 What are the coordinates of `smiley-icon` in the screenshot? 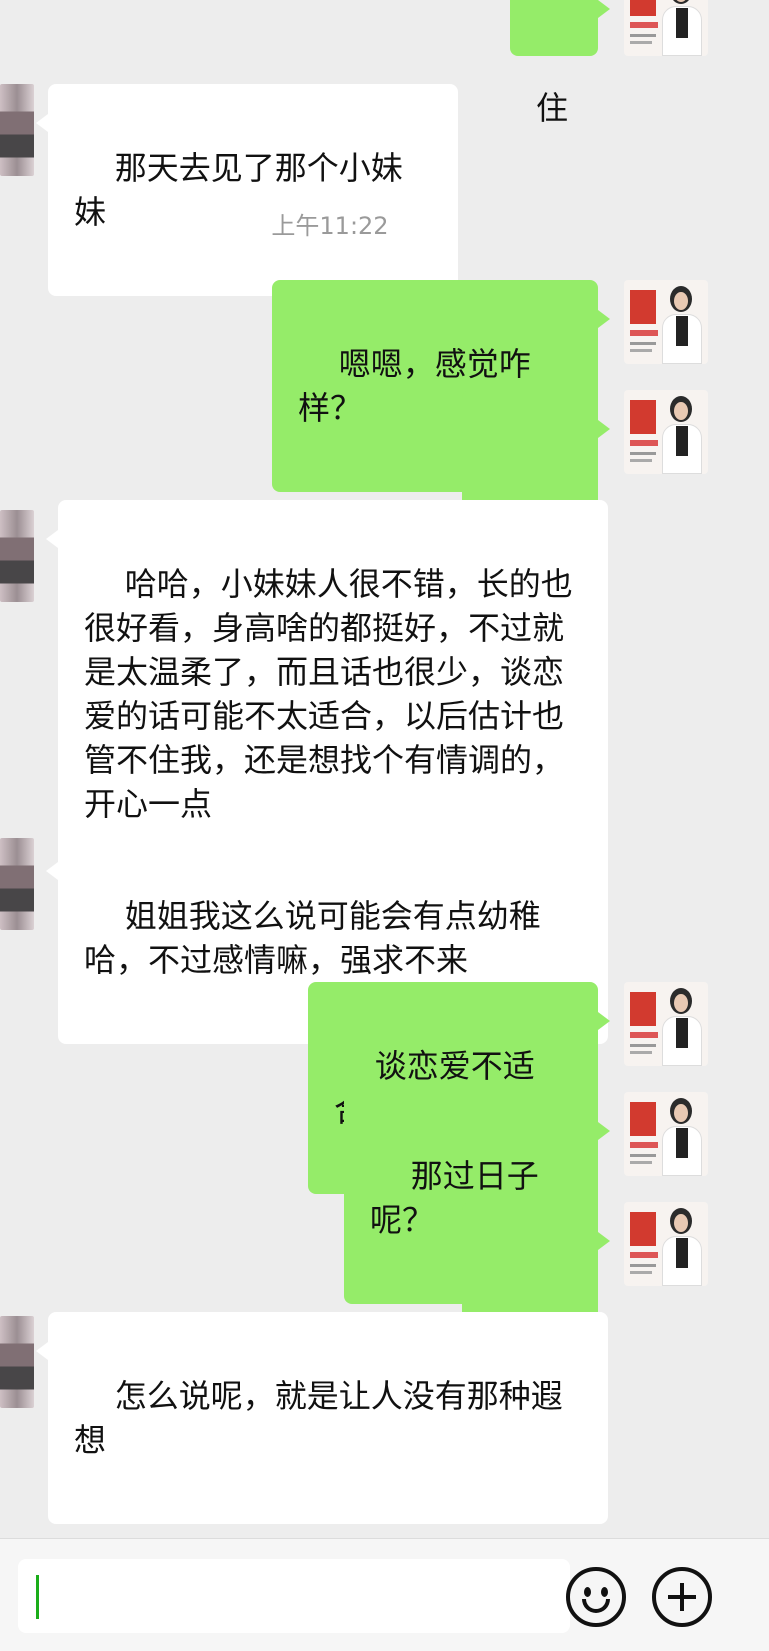 It's located at (596, 1597).